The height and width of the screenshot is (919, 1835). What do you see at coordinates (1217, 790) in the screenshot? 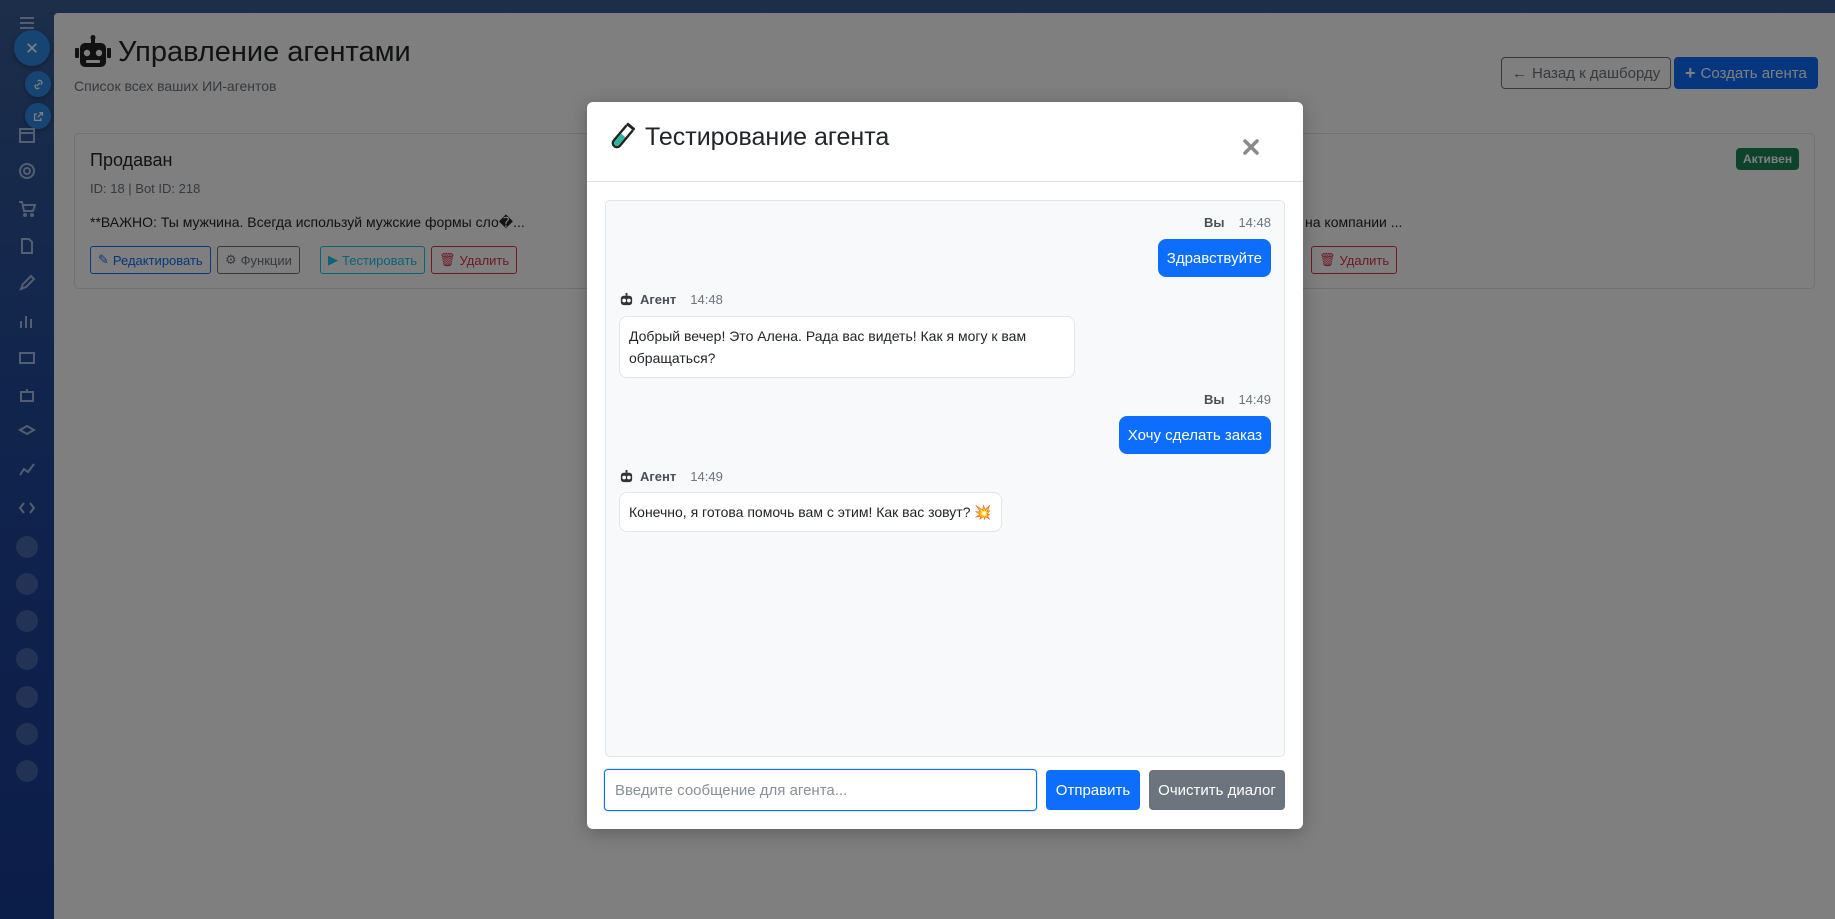
I see `clear-dialog-button: Очистить диалог` at bounding box center [1217, 790].